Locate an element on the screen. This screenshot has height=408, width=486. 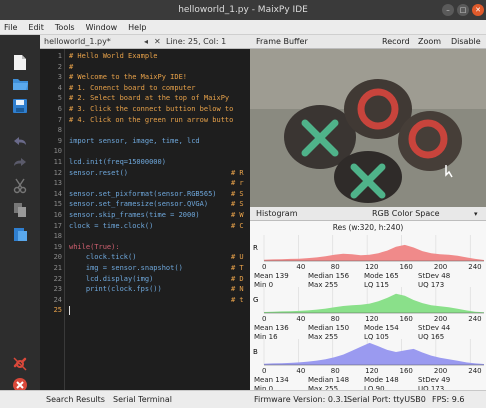
window-title: helloworld_1.py - MaixPy IDE is located at coordinates (243, 10).